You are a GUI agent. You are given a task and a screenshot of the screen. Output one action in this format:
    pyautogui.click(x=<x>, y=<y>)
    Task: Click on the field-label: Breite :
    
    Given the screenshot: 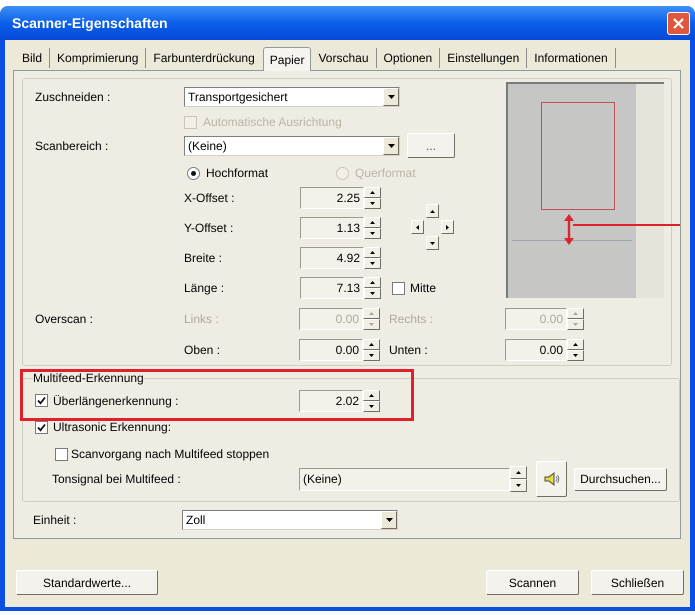 What is the action you would take?
    pyautogui.click(x=204, y=258)
    